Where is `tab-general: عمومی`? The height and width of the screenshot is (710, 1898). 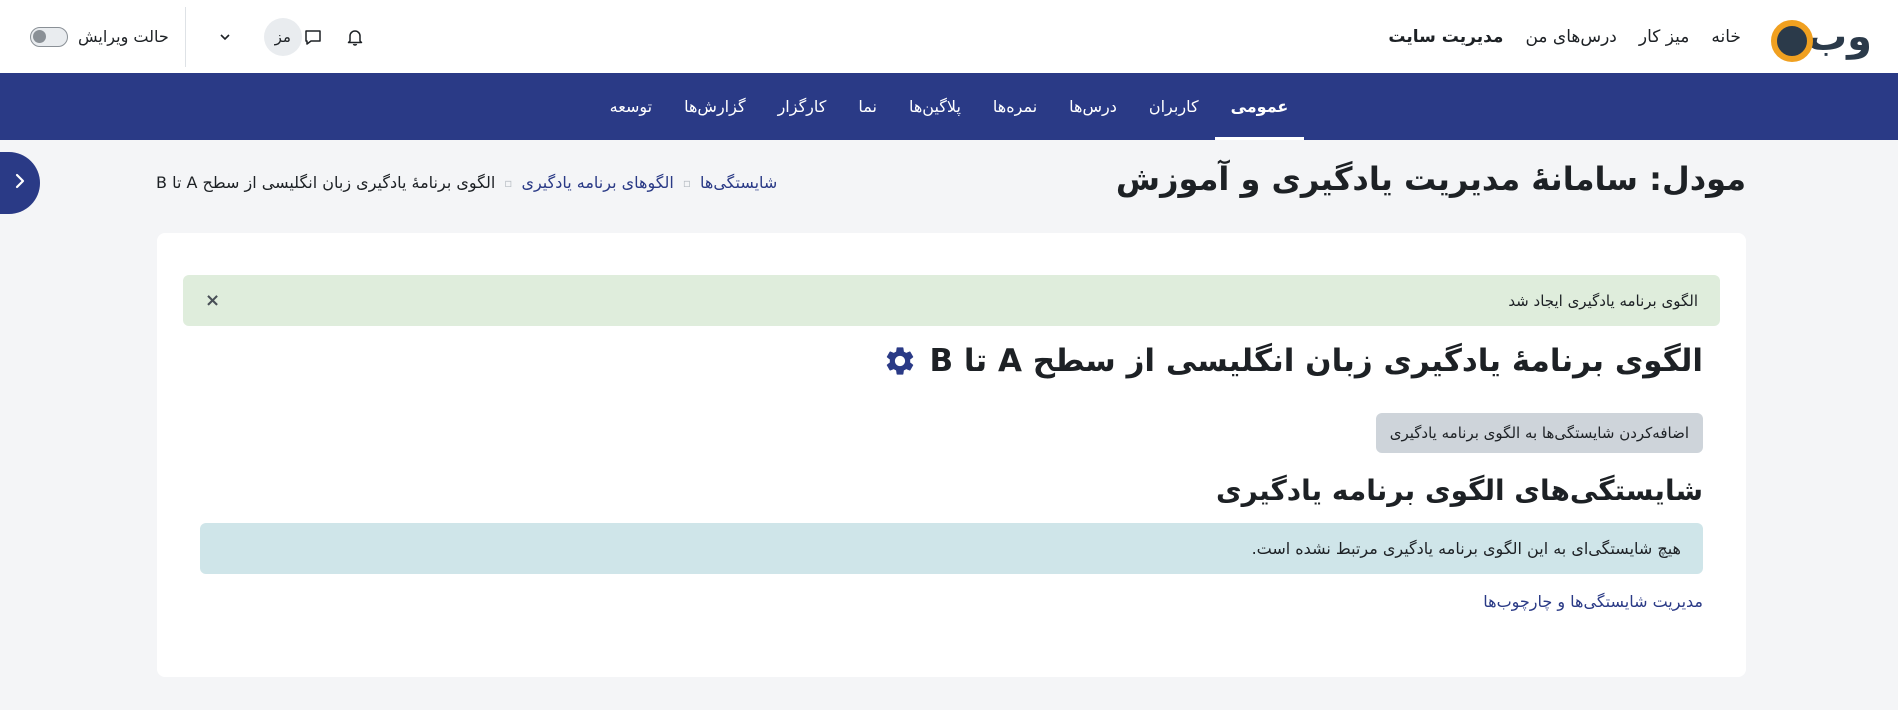
tab-general: عمومی is located at coordinates (1259, 106).